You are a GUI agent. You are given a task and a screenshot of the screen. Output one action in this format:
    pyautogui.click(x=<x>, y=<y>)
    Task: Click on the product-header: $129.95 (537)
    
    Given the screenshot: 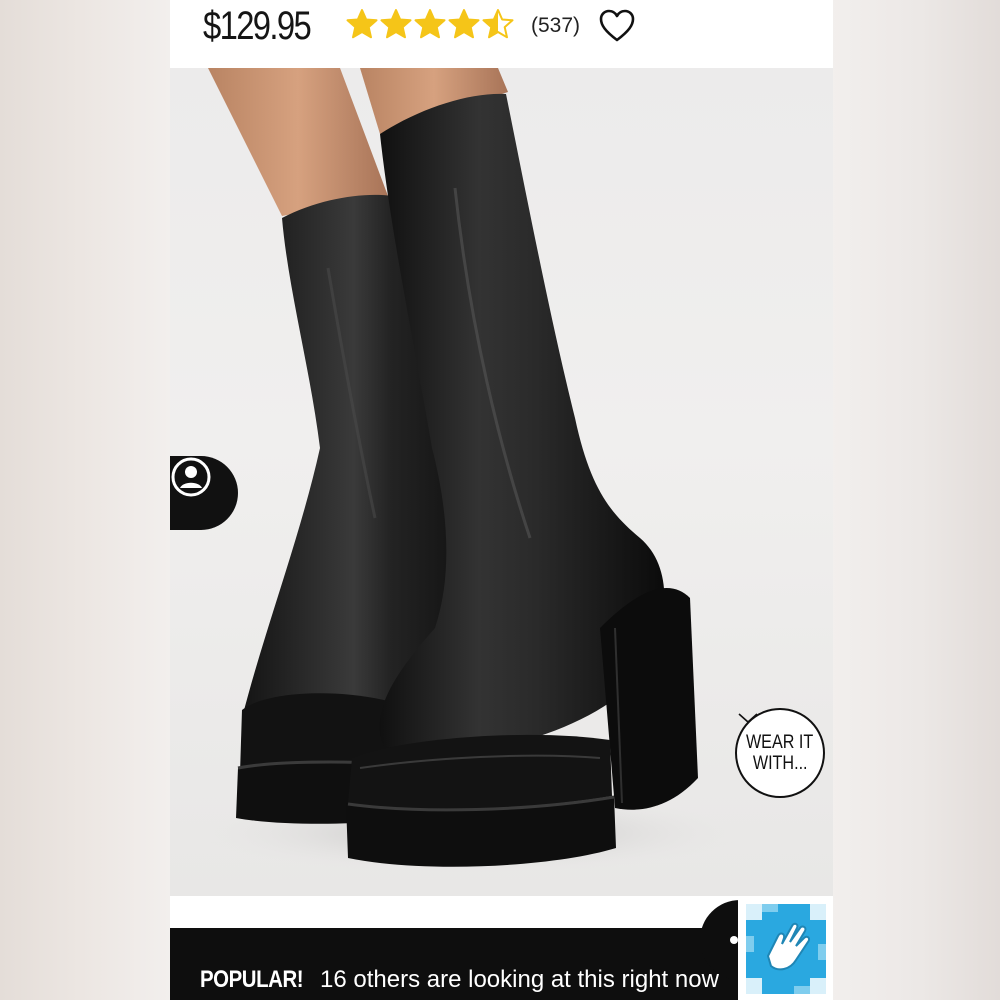 What is the action you would take?
    pyautogui.click(x=501, y=34)
    